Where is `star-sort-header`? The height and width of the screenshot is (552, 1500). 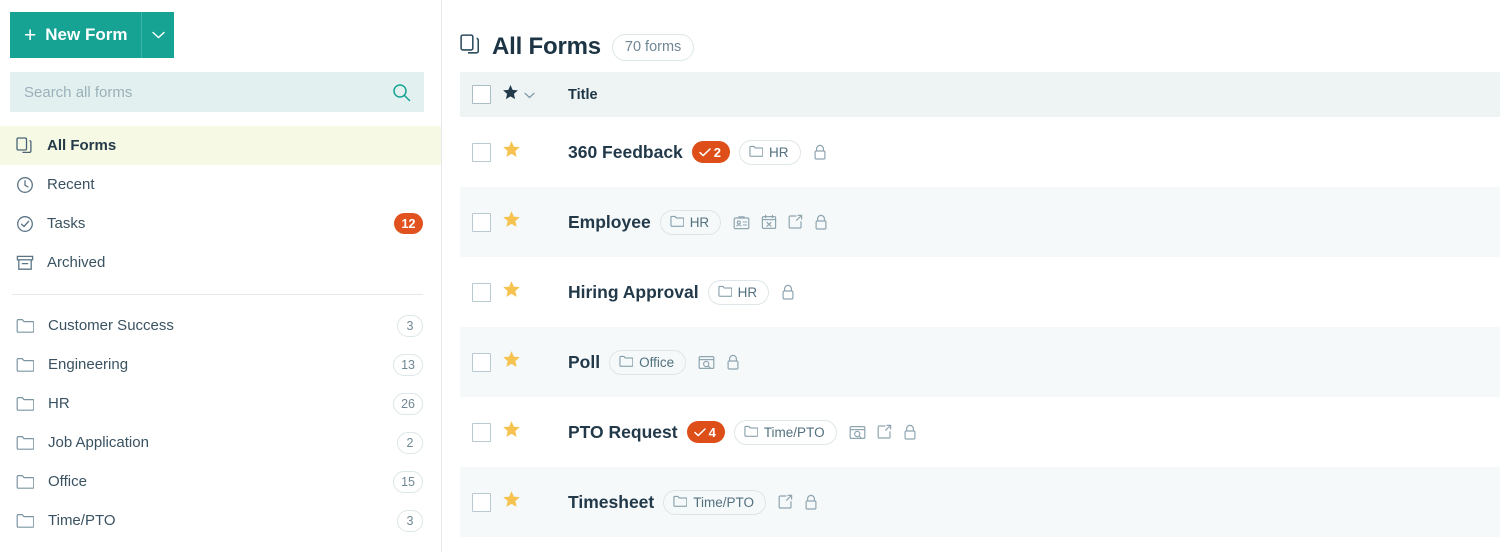
star-sort-header is located at coordinates (533, 94).